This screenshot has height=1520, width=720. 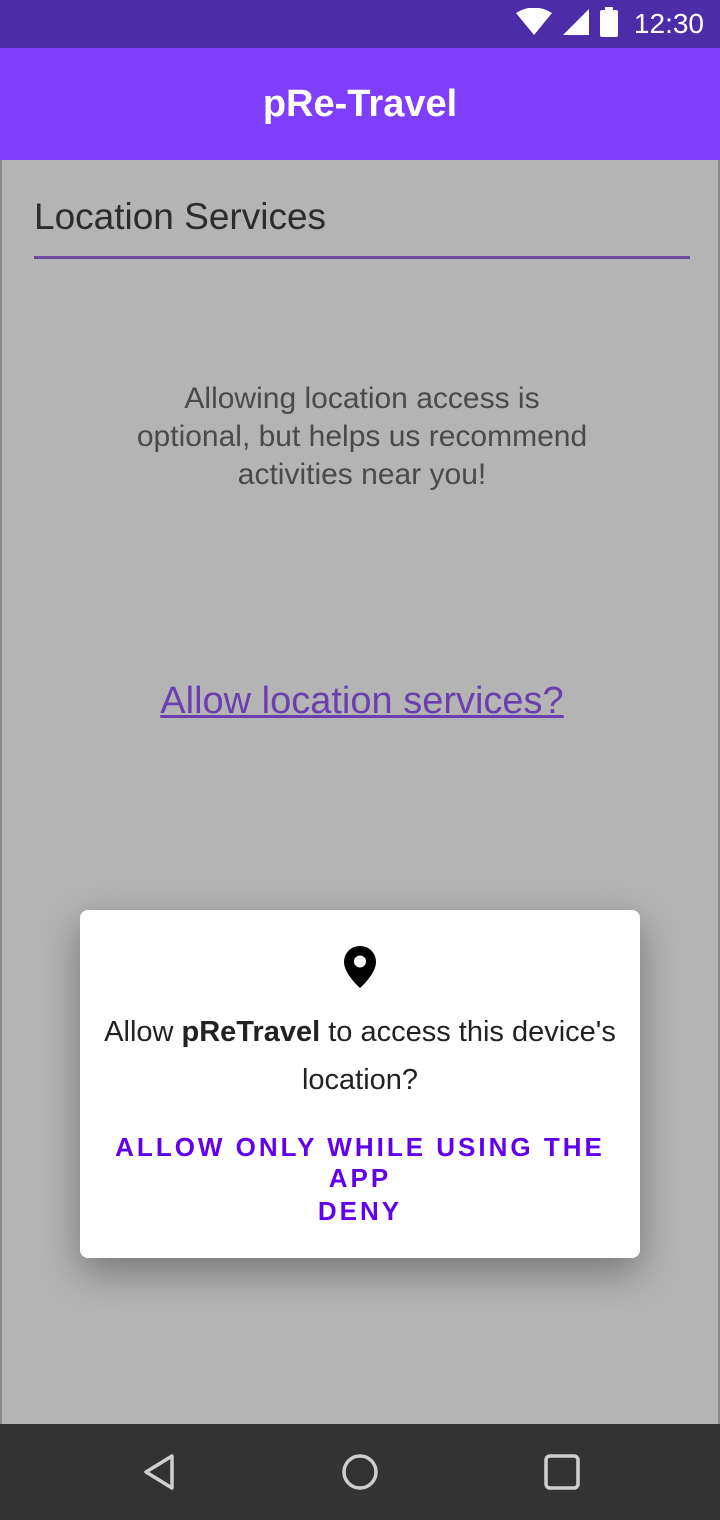 I want to click on home-icon, so click(x=360, y=1472).